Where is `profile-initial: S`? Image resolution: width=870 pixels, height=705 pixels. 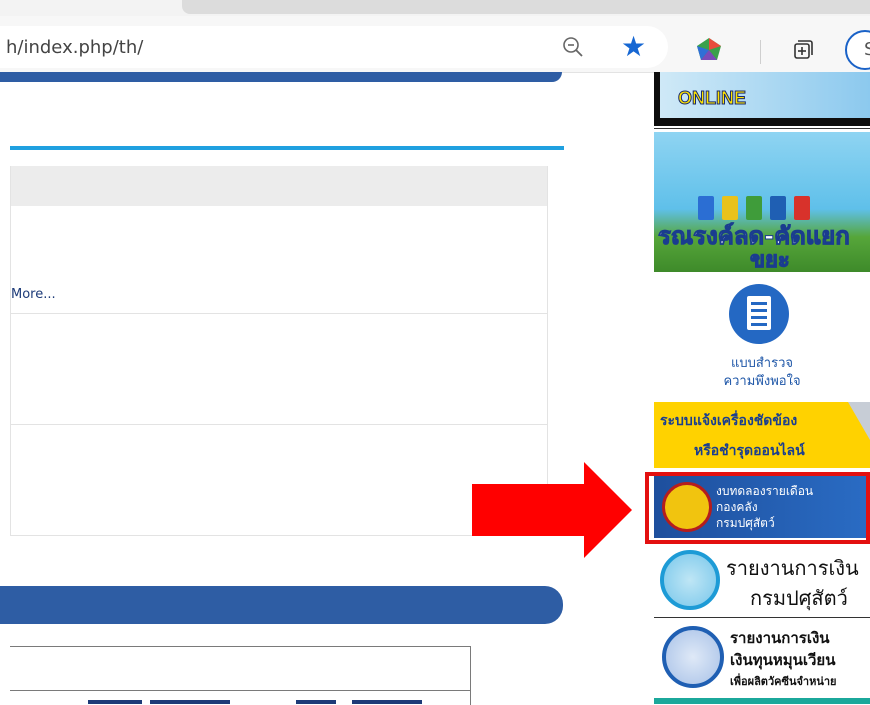 profile-initial: S is located at coordinates (867, 49).